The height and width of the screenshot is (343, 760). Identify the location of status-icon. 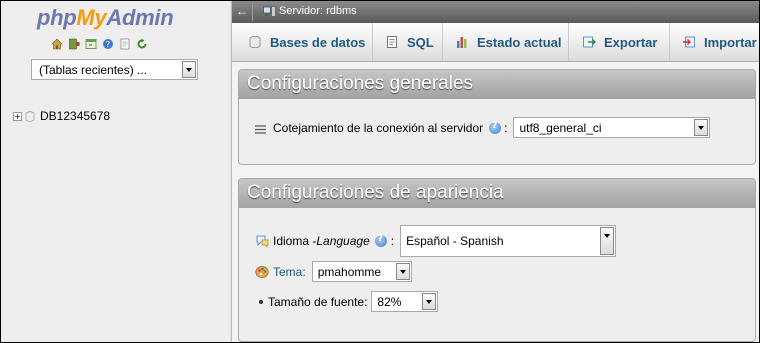
(462, 42).